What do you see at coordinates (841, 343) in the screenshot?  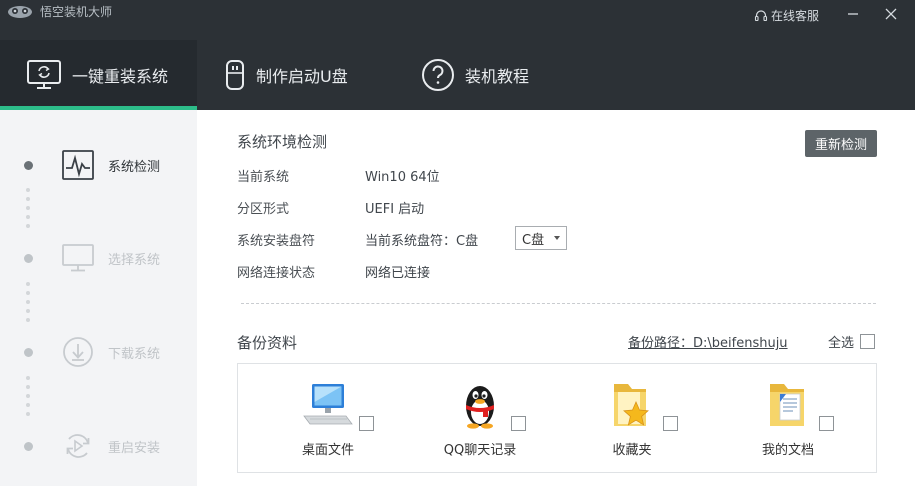 I see `select-all-label: 全选` at bounding box center [841, 343].